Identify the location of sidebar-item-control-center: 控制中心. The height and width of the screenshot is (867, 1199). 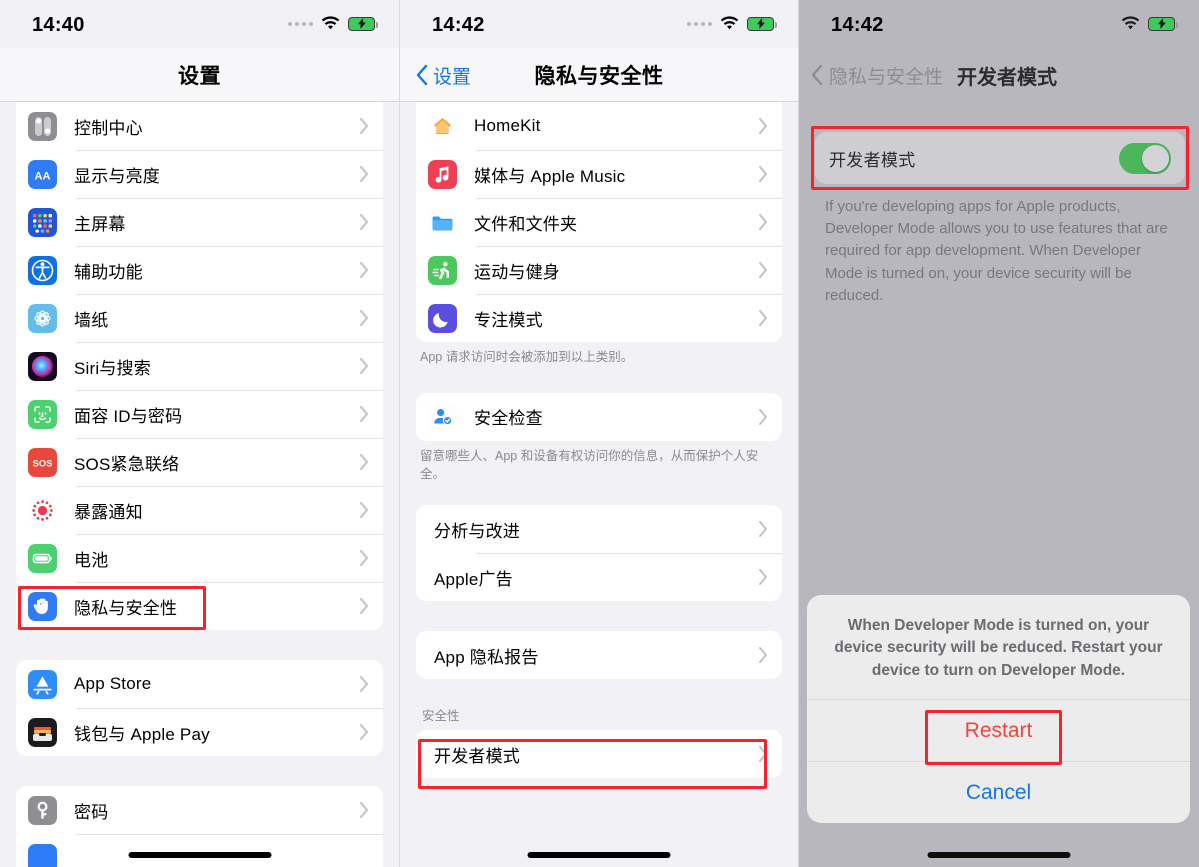
(199, 126).